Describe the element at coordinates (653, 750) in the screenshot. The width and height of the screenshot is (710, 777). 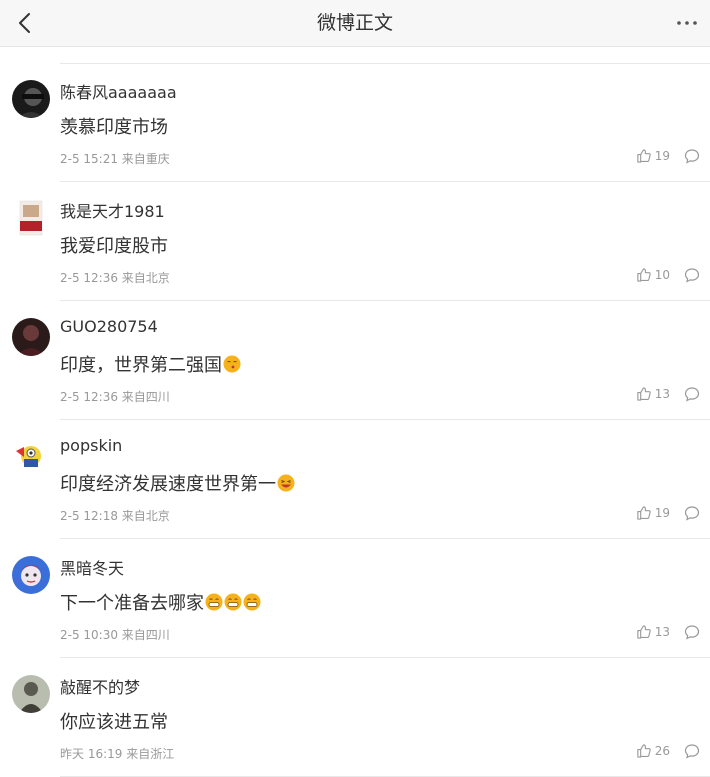
I see `like-button: 26` at that location.